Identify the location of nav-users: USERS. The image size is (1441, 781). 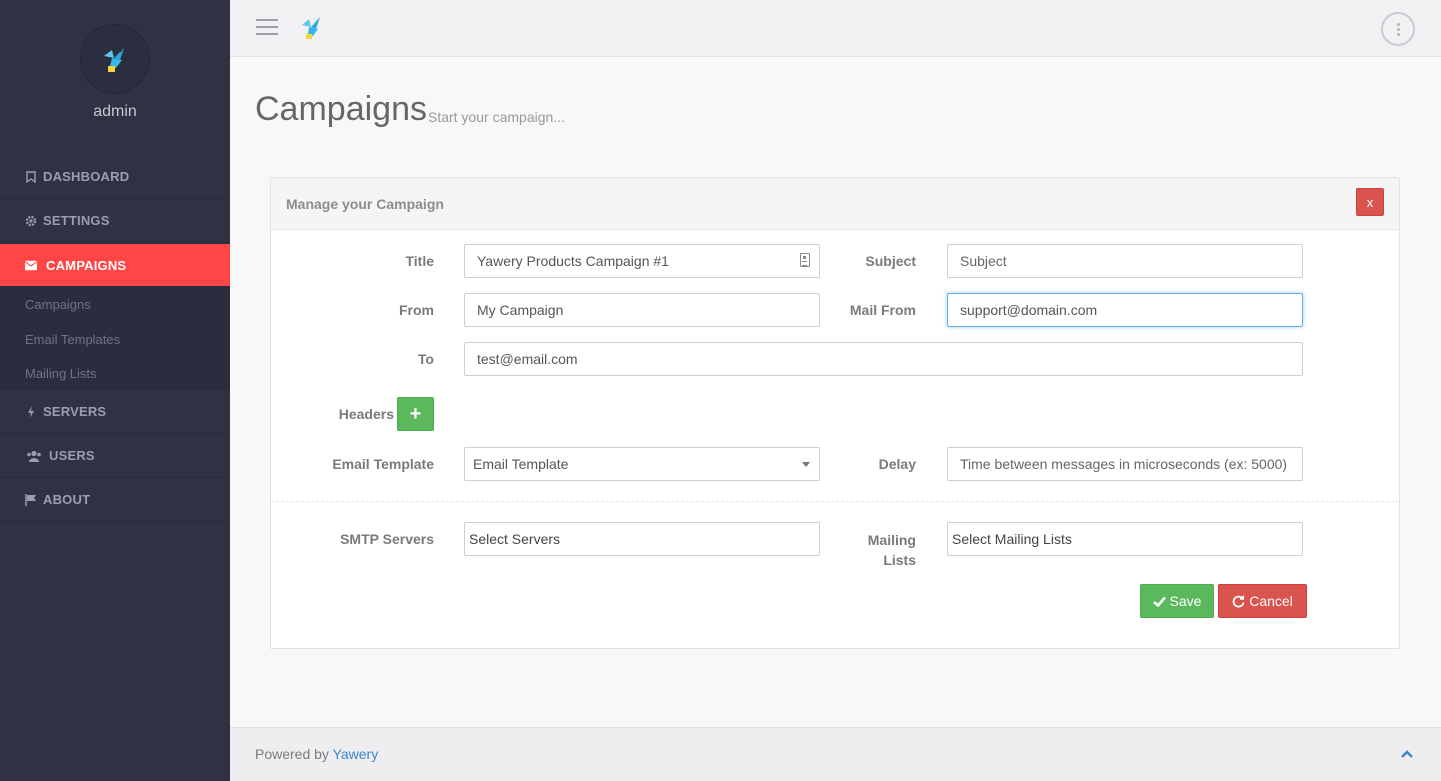
(115, 456).